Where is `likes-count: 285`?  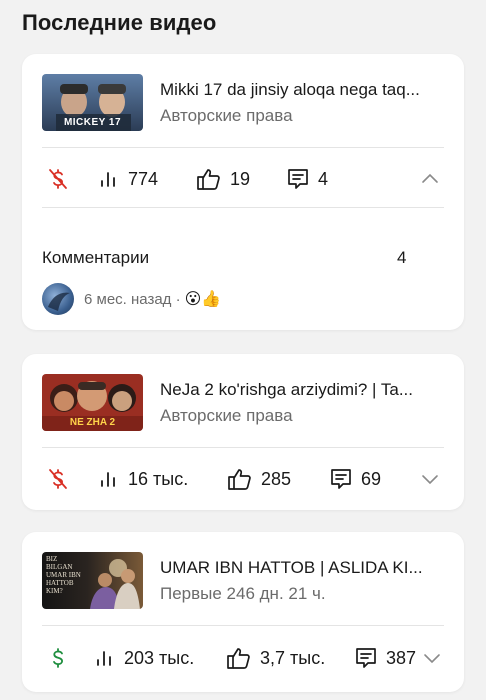 likes-count: 285 is located at coordinates (276, 478).